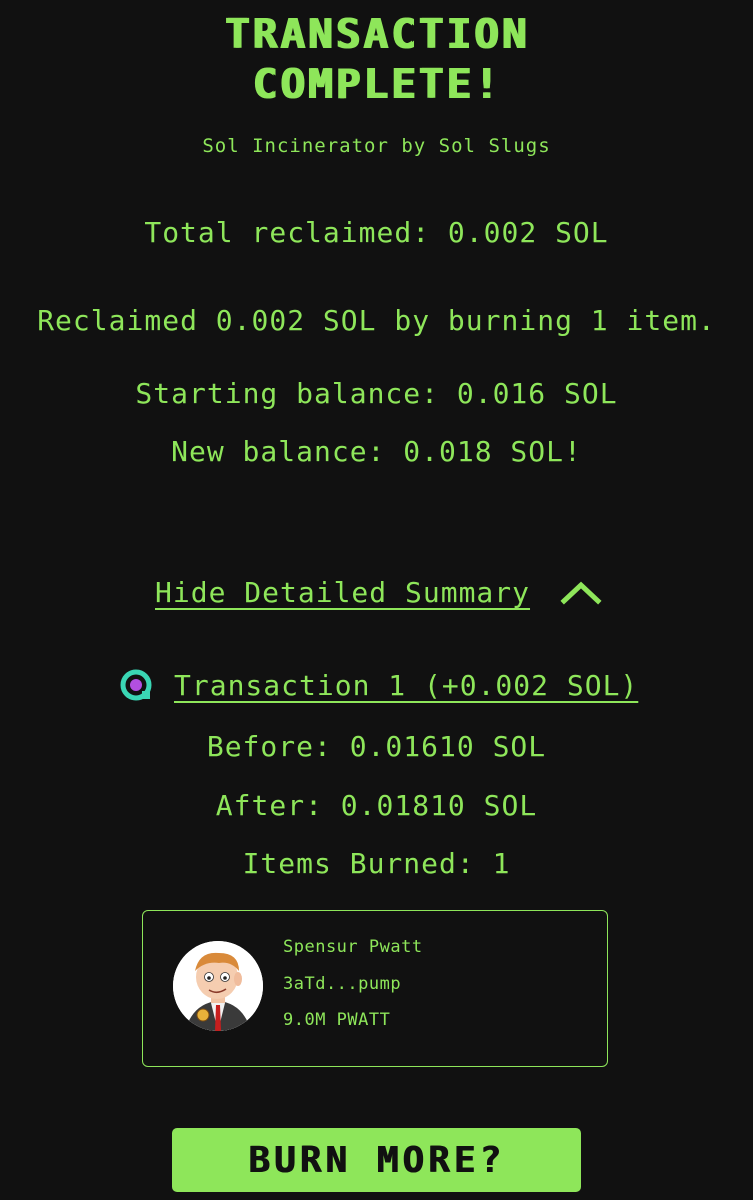 This screenshot has width=753, height=1200. What do you see at coordinates (376, 232) in the screenshot?
I see `total-reclaimed-text: Total reclaimed: 0.002 SOL` at bounding box center [376, 232].